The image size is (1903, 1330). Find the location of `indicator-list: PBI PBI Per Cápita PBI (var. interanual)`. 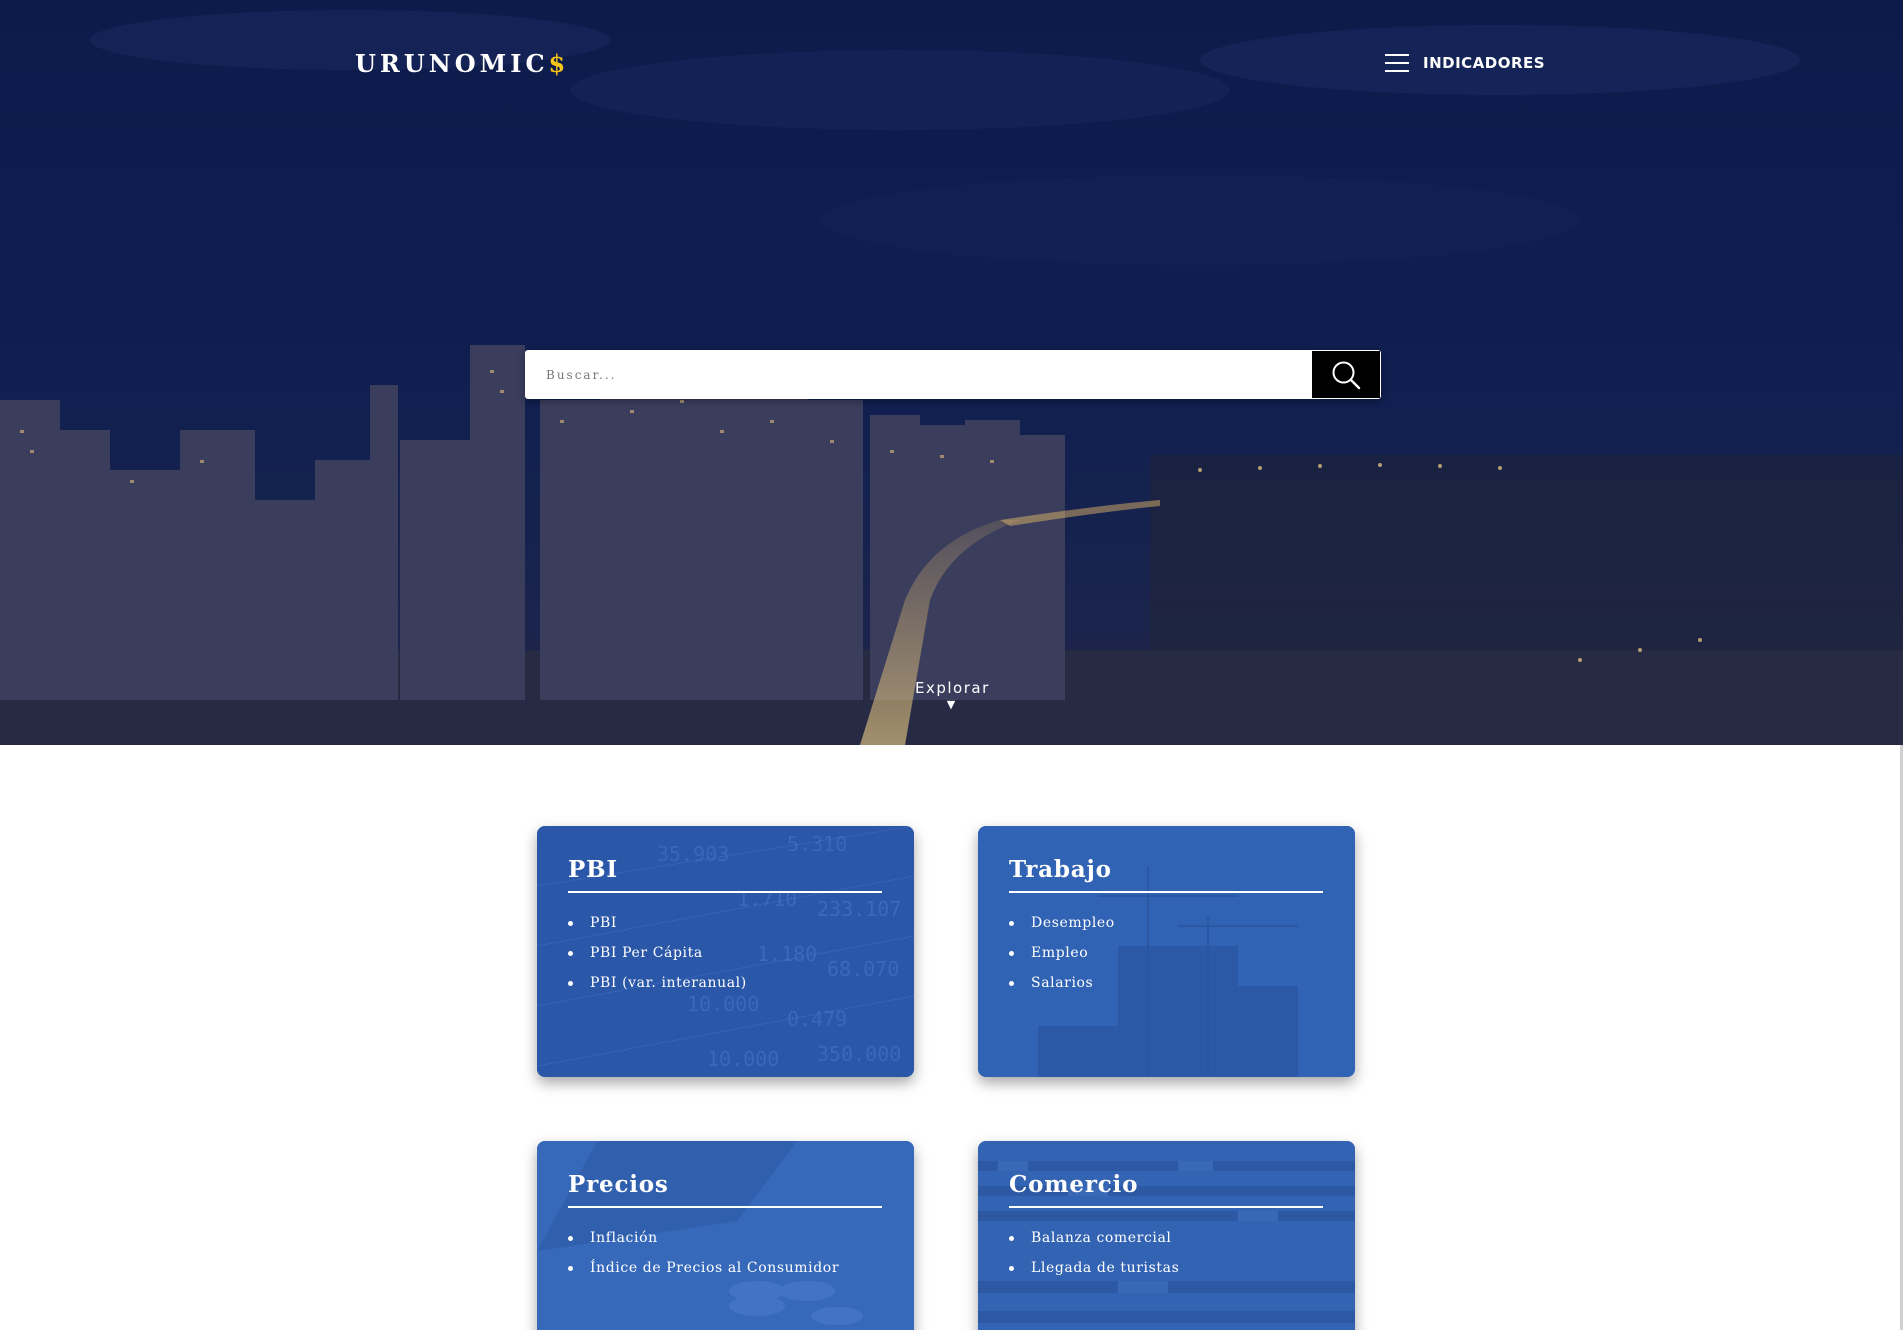

indicator-list: PBI PBI Per Cápita PBI (var. interanual) is located at coordinates (725, 953).